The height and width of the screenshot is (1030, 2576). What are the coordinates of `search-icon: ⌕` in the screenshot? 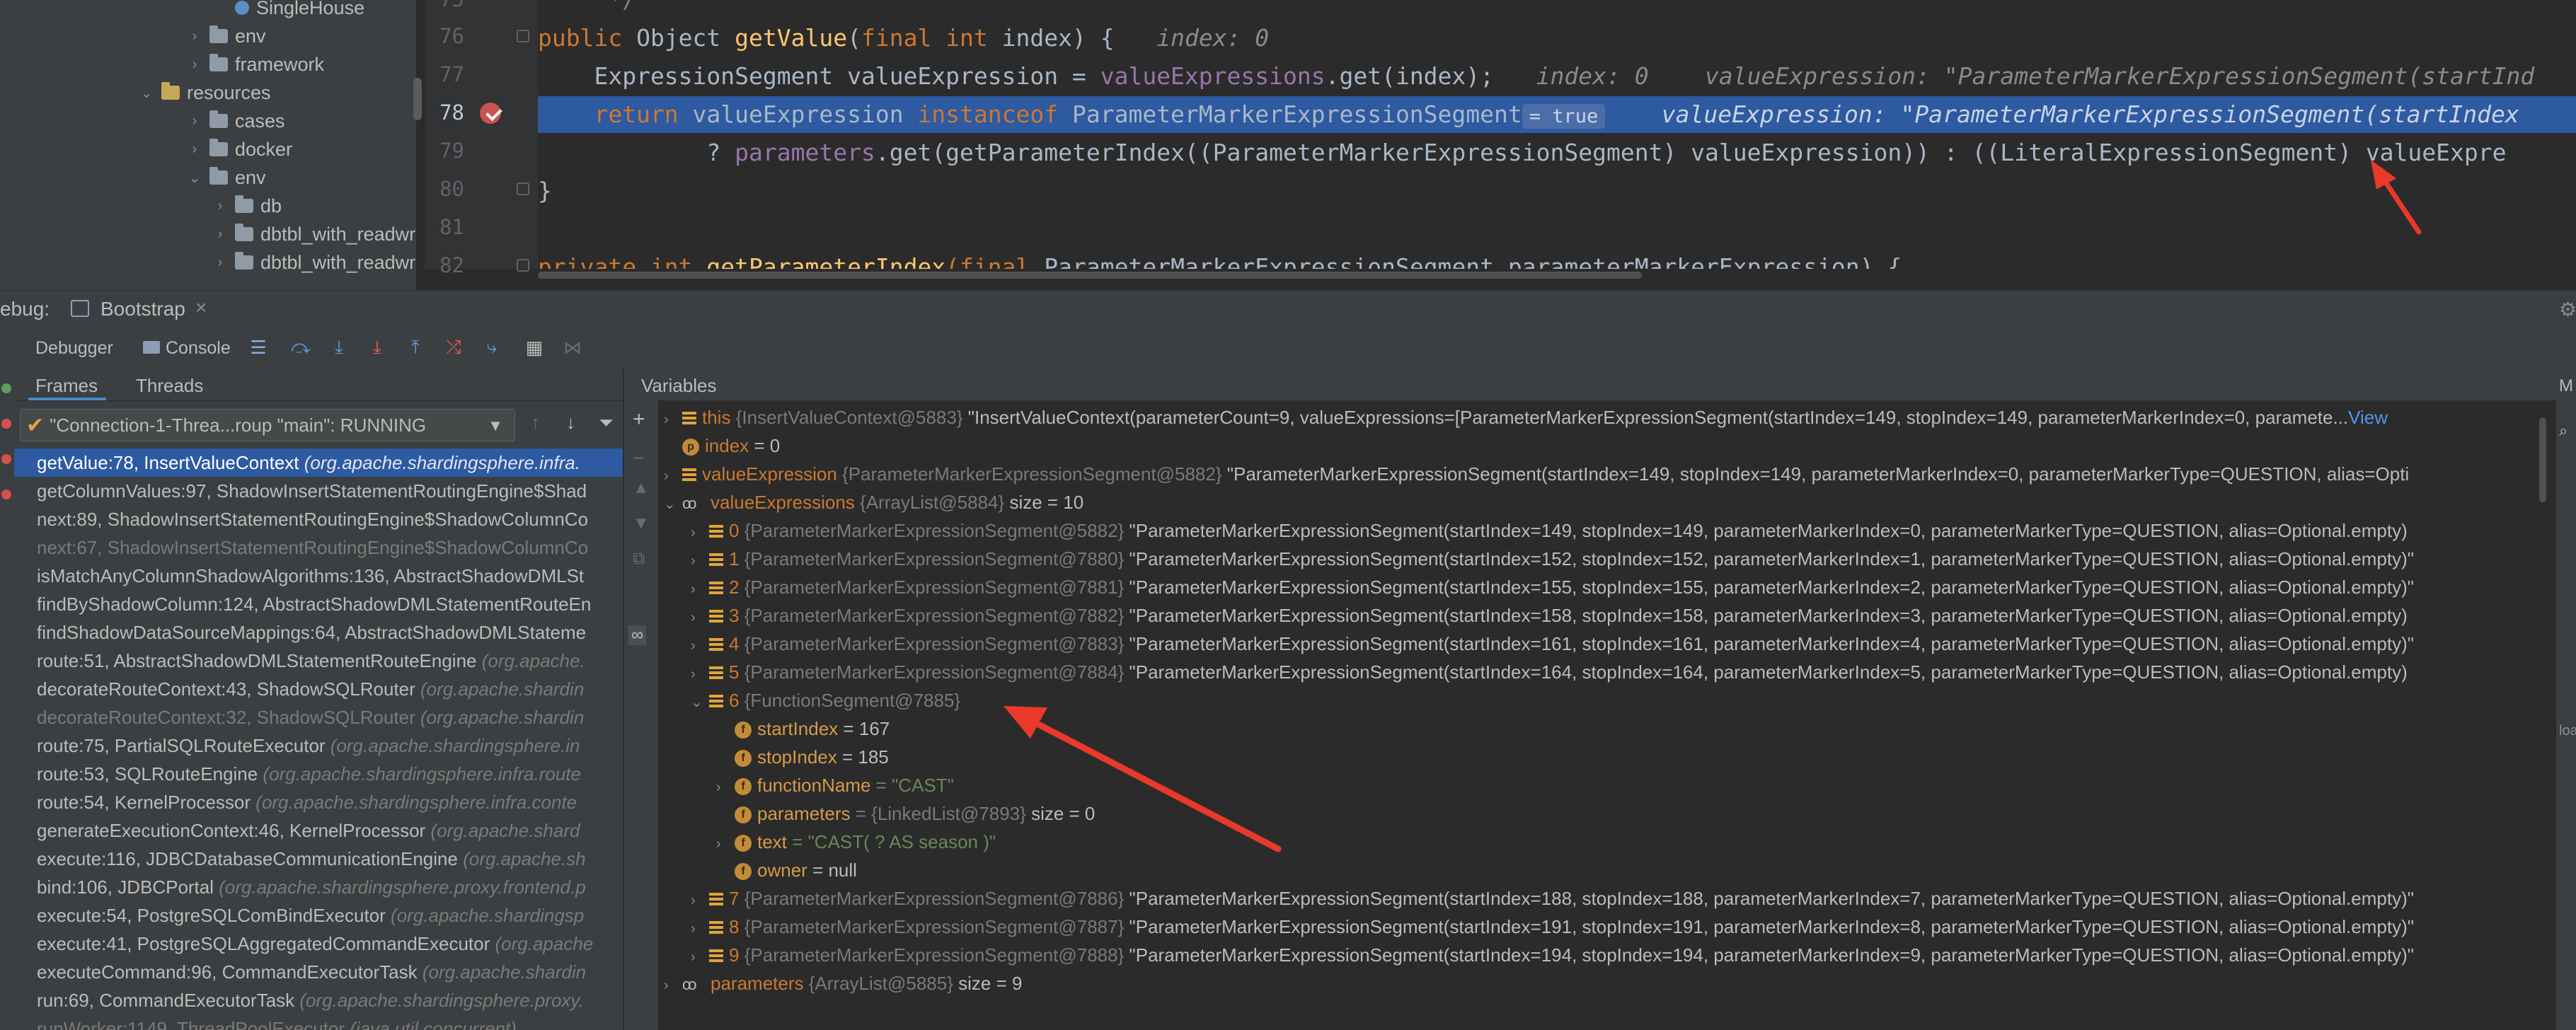 It's located at (2564, 431).